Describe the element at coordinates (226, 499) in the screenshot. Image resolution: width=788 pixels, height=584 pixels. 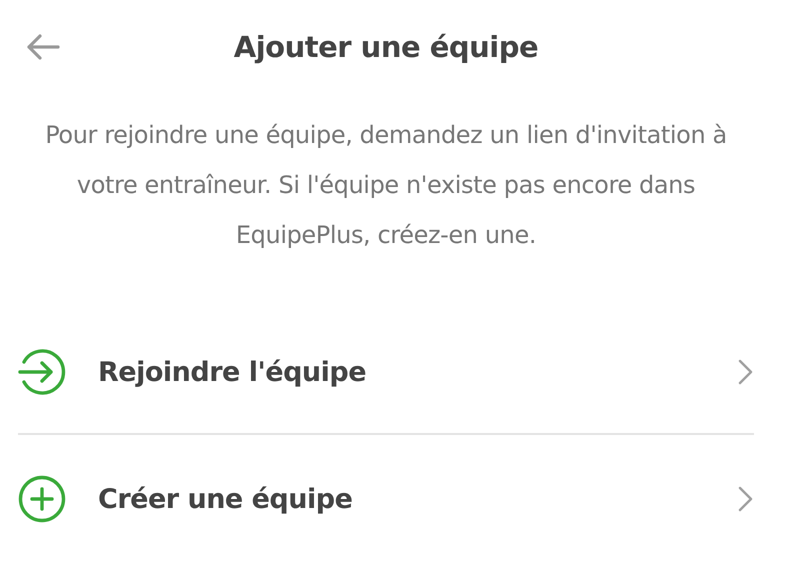
I see `option-label: Créer une équipe` at that location.